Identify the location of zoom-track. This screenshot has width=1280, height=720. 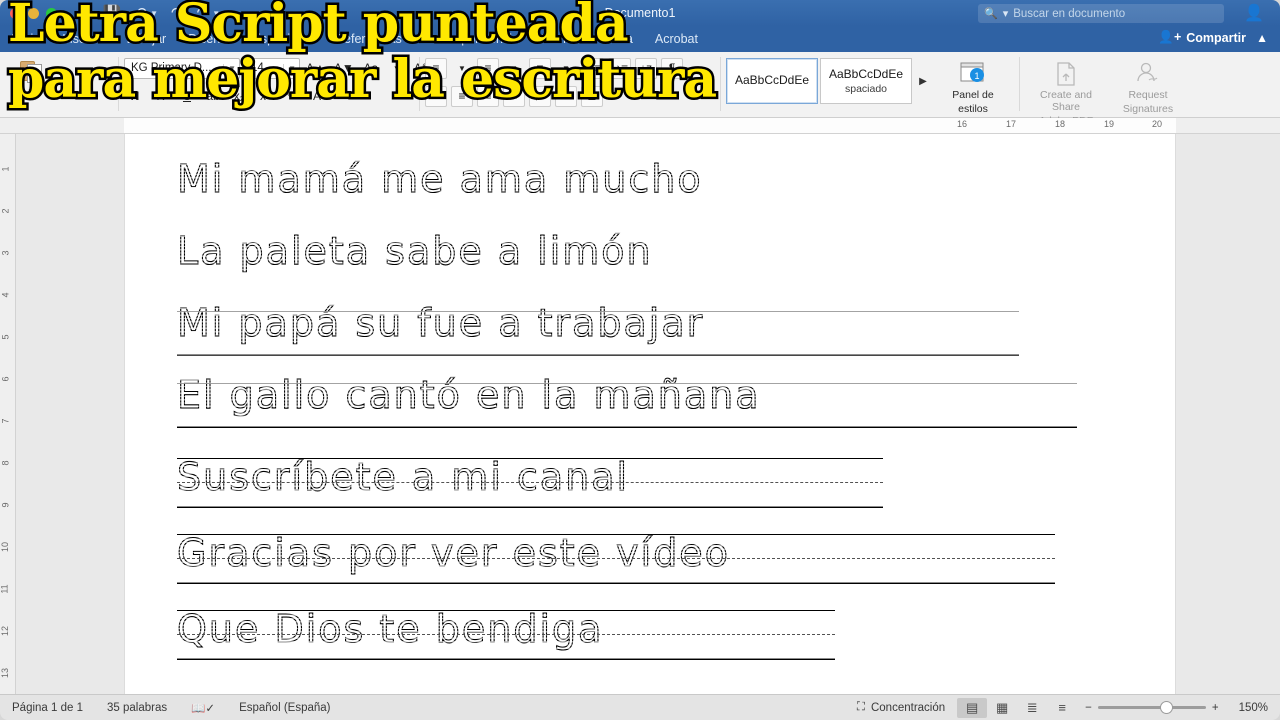
(1151, 707).